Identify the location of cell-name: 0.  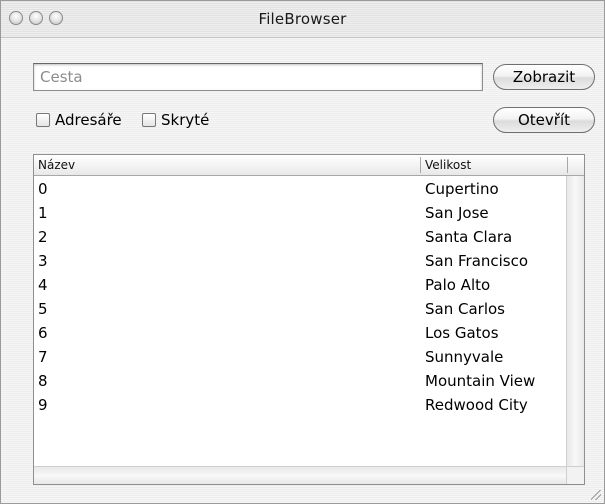
(43, 189).